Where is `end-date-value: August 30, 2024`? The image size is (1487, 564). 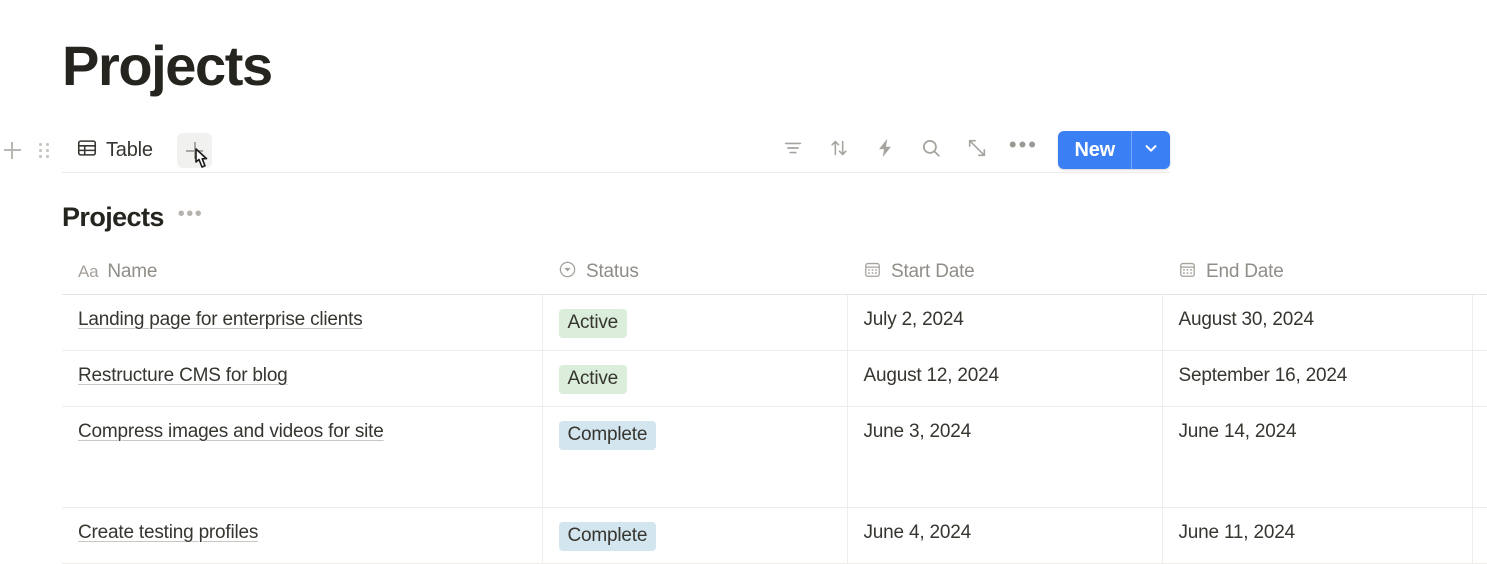 end-date-value: August 30, 2024 is located at coordinates (1246, 319).